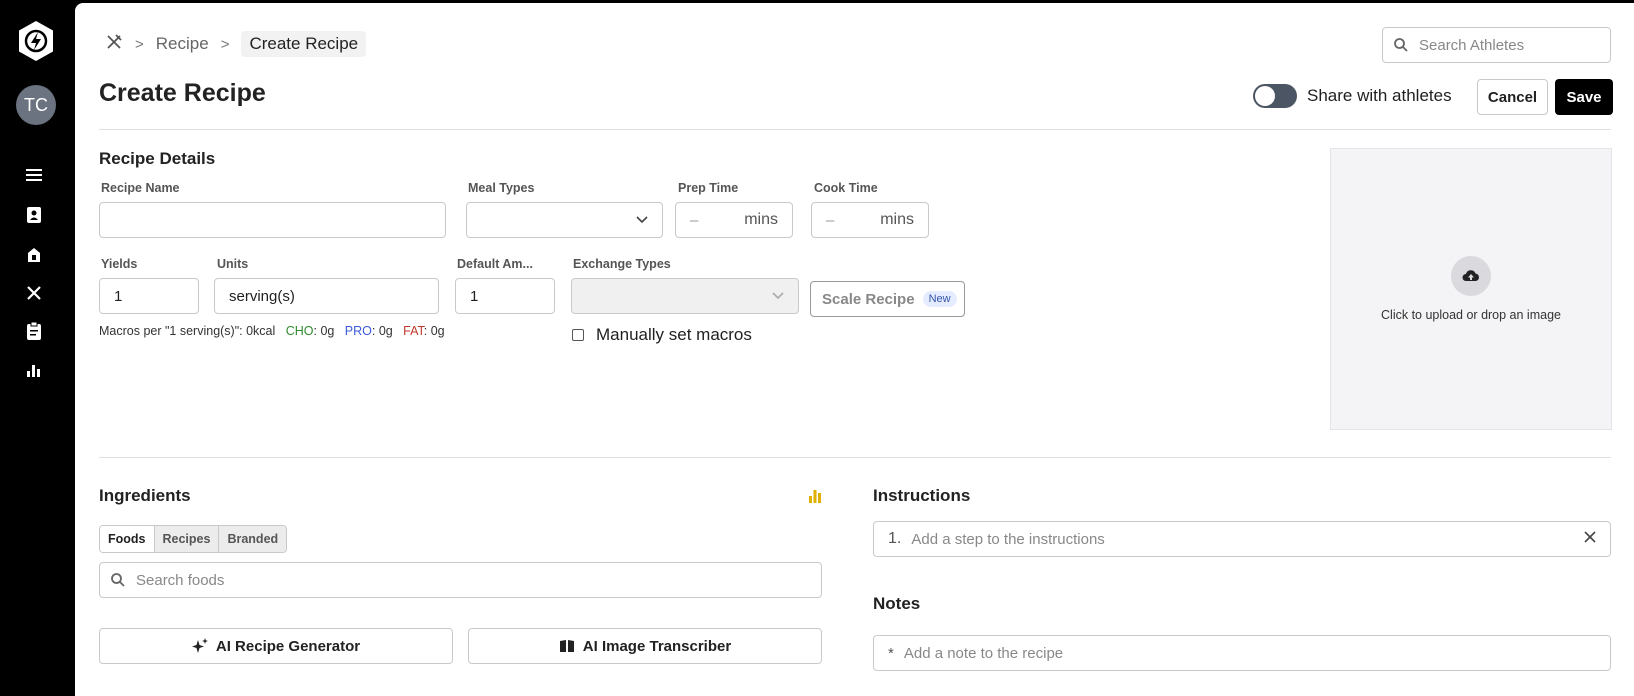 This screenshot has height=696, width=1634. Describe the element at coordinates (434, 331) in the screenshot. I see `fat-value: : 0g` at that location.